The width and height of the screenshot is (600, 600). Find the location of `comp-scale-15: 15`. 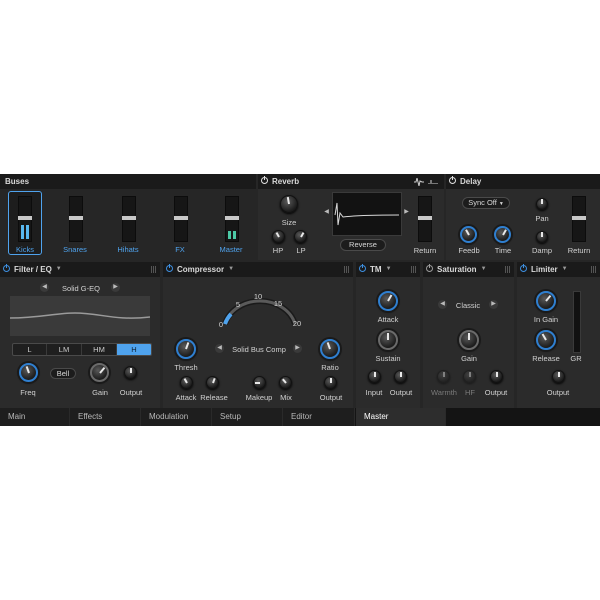

comp-scale-15: 15 is located at coordinates (278, 303).